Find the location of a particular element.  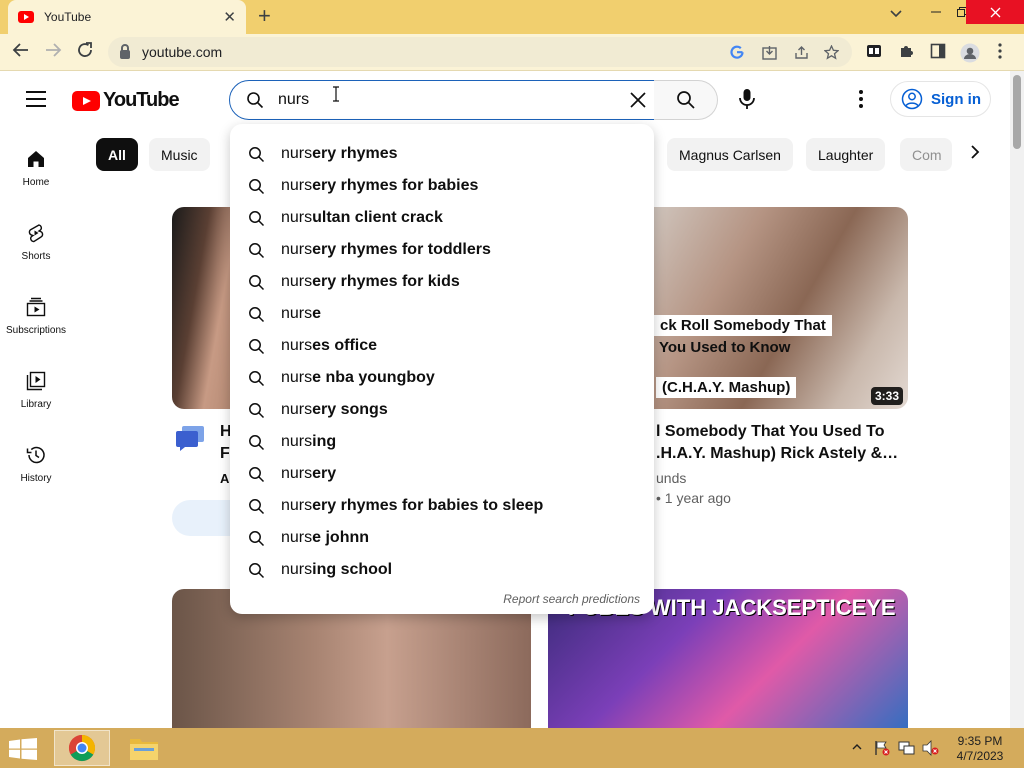

sidebar-item-label: Subscriptions is located at coordinates (36, 330).